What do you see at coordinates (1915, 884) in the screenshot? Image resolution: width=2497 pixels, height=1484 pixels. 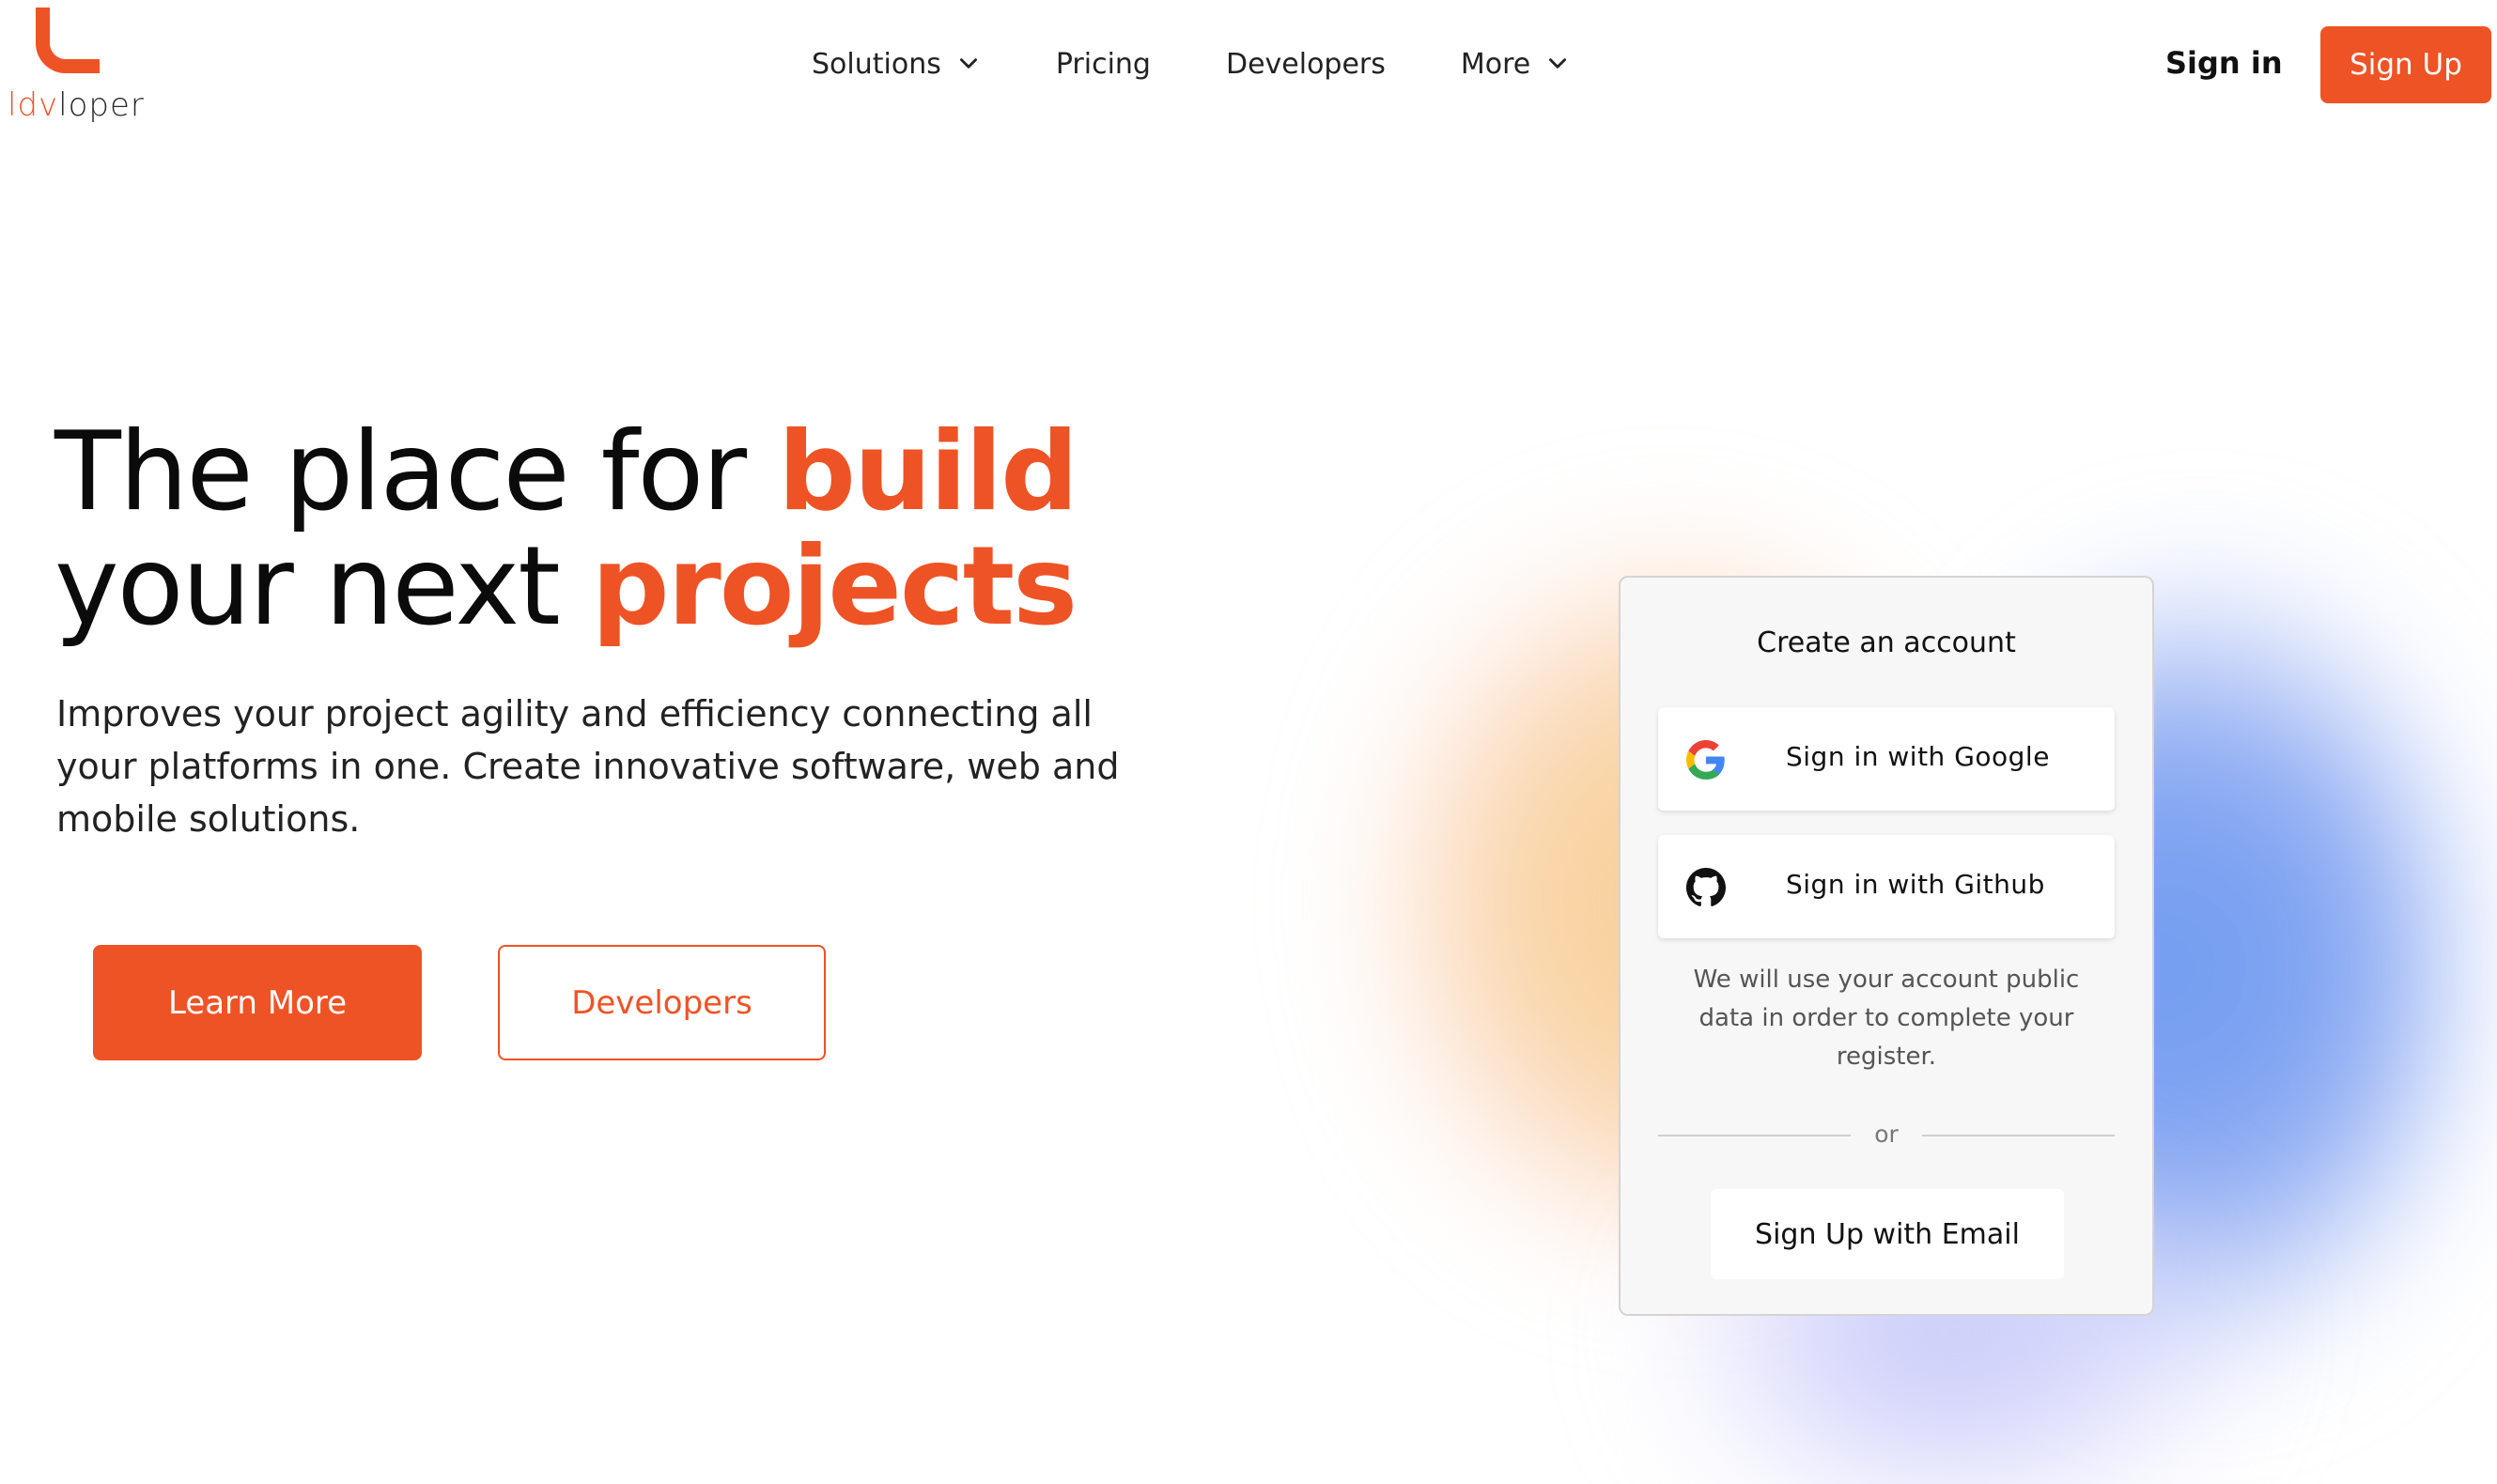 I see `github-button-label: Sign in with Github` at bounding box center [1915, 884].